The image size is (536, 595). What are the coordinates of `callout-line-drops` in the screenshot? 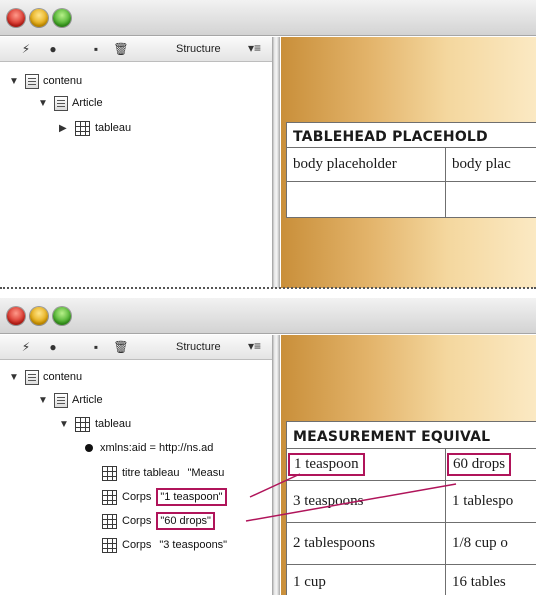 It's located at (351, 502).